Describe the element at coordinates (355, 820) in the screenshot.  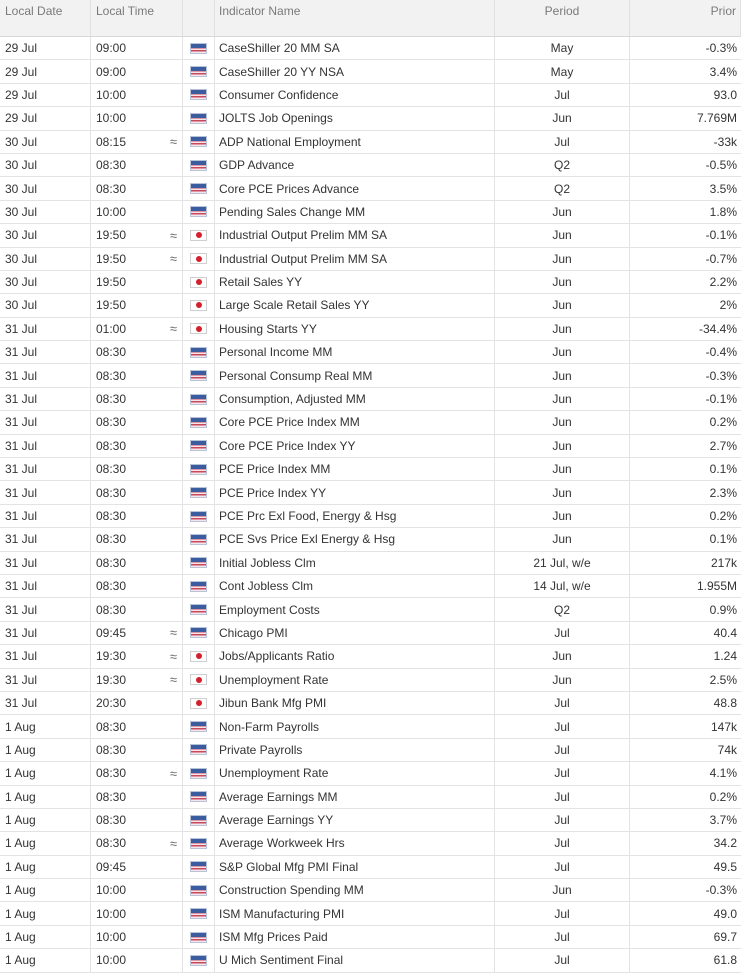
I see `indicator-name: Average Earnings YY` at that location.